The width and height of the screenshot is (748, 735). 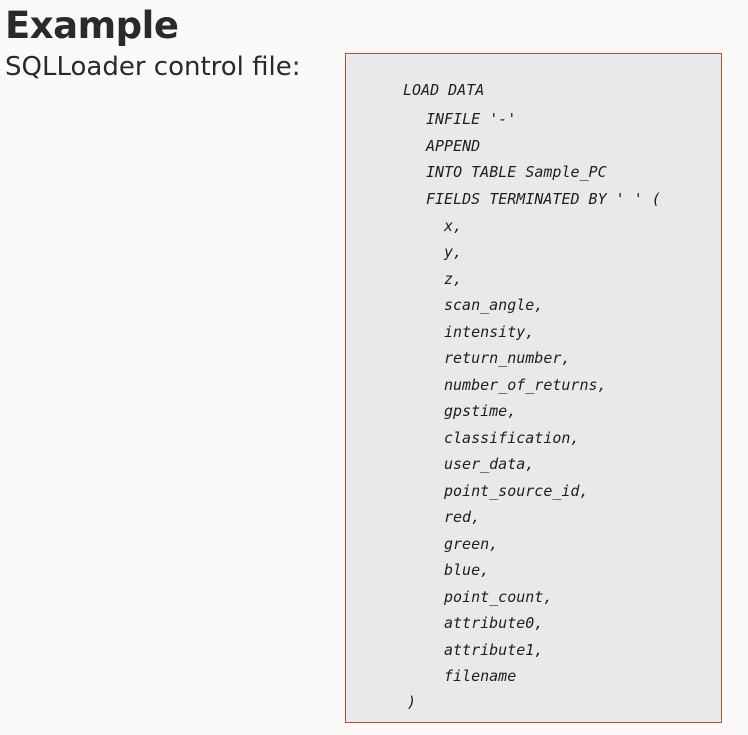 What do you see at coordinates (471, 119) in the screenshot?
I see `code-line-infile: INFILE '-'` at bounding box center [471, 119].